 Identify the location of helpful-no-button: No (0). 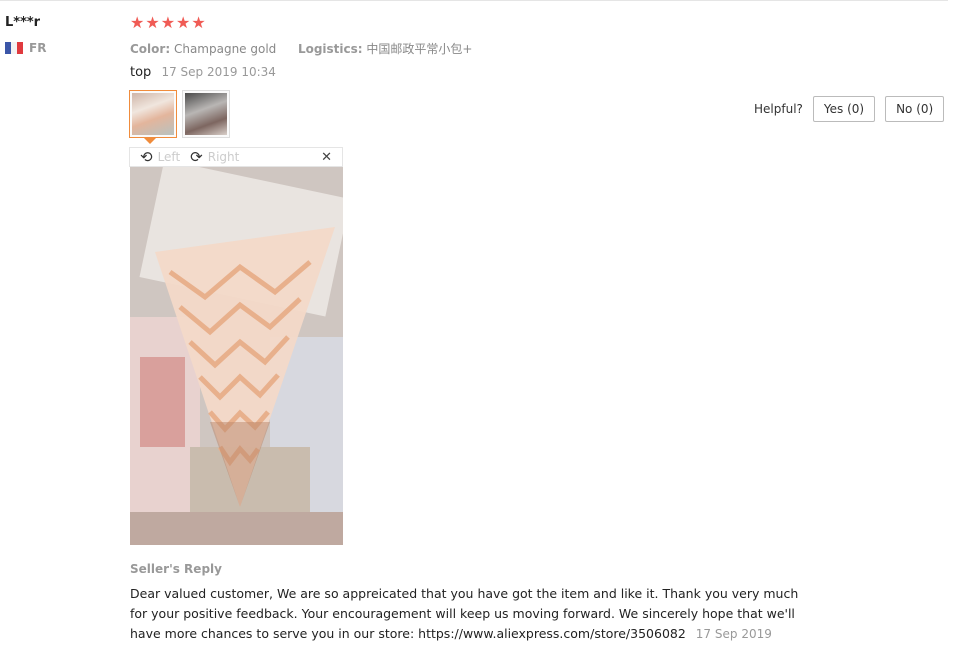
(915, 109).